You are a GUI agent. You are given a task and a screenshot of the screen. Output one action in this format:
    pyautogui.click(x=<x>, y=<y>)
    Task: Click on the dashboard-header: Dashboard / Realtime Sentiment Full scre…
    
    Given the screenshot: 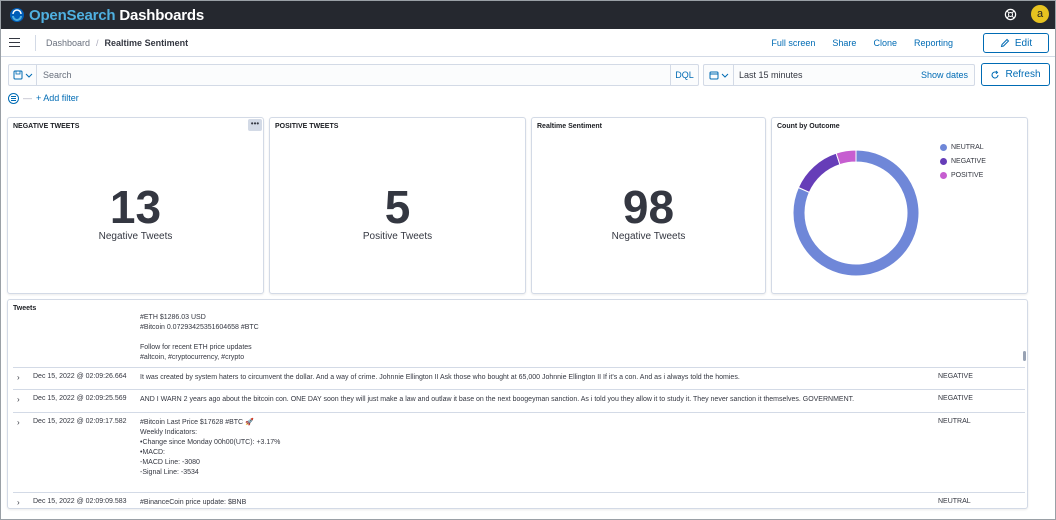 What is the action you would take?
    pyautogui.click(x=528, y=43)
    